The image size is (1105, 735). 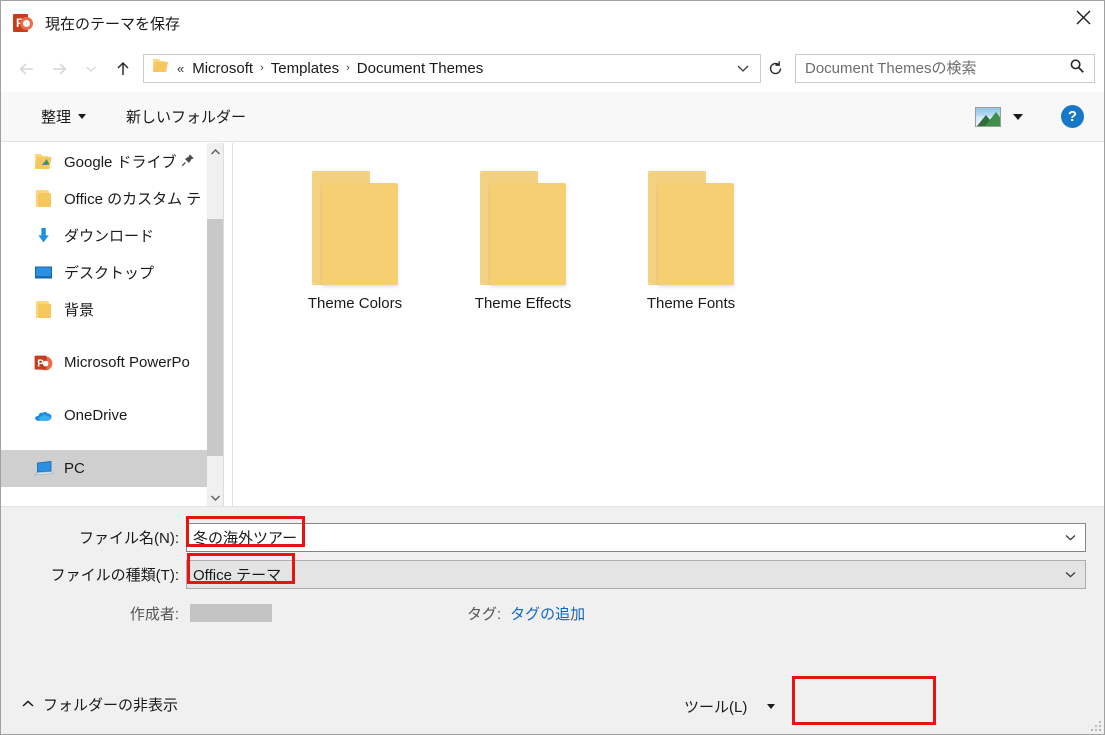 What do you see at coordinates (114, 575) in the screenshot?
I see `file-type-label: ファイルの種類(T):` at bounding box center [114, 575].